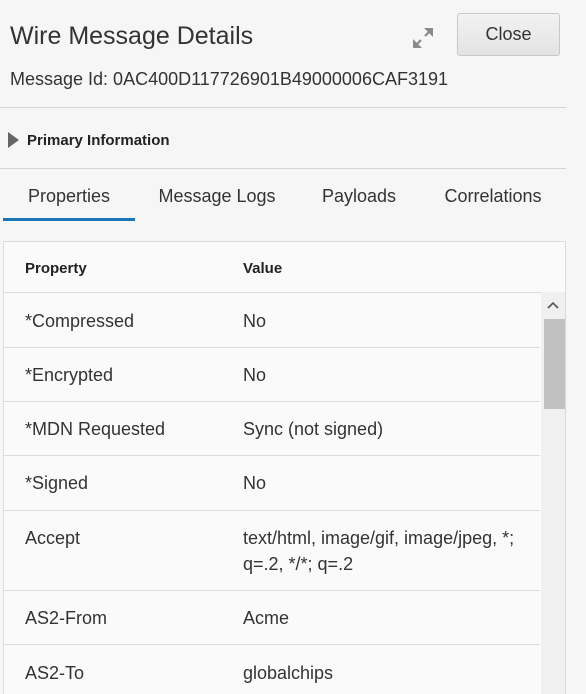 This screenshot has width=586, height=694. I want to click on tab-properties: Properties, so click(69, 198).